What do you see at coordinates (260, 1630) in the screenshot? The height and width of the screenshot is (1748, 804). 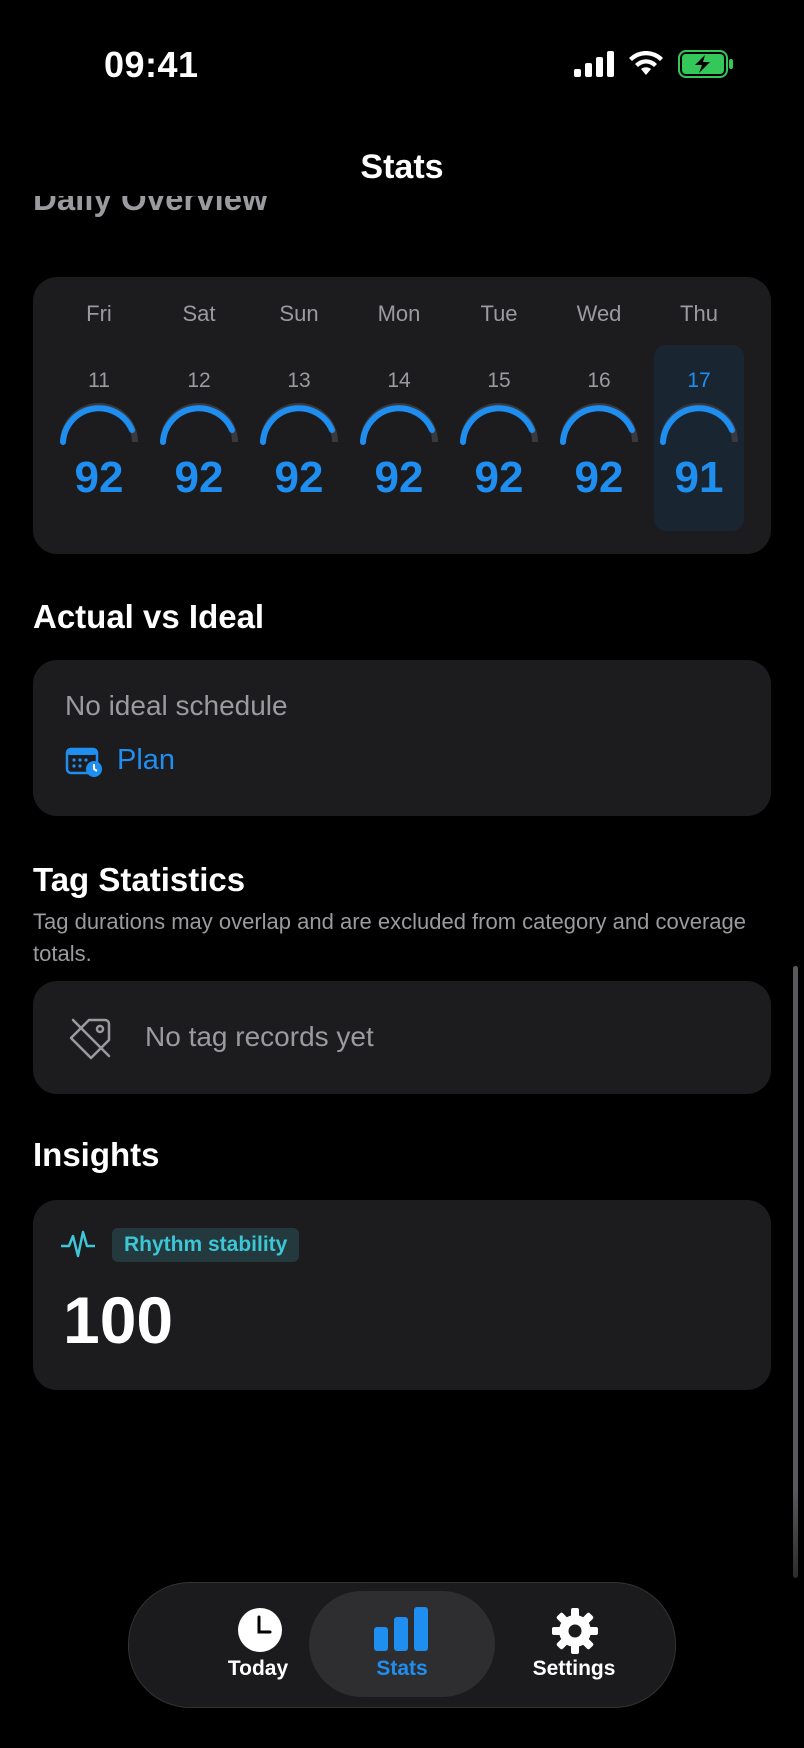 I see `clock-icon` at bounding box center [260, 1630].